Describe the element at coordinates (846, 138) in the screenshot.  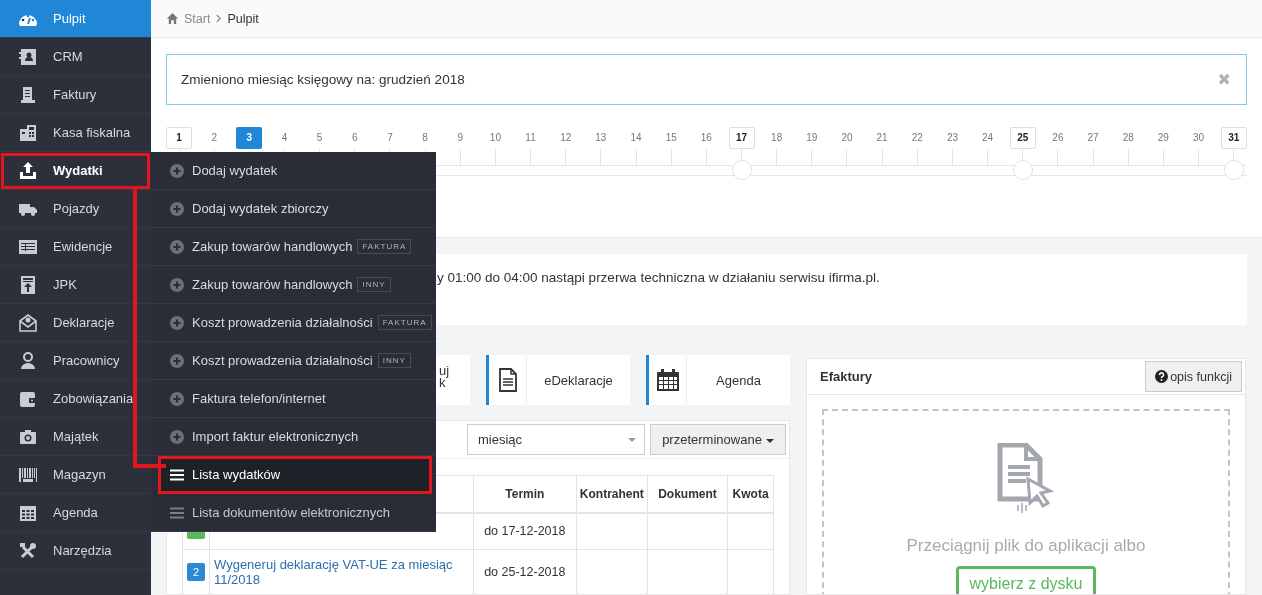
I see `day-label: 20` at that location.